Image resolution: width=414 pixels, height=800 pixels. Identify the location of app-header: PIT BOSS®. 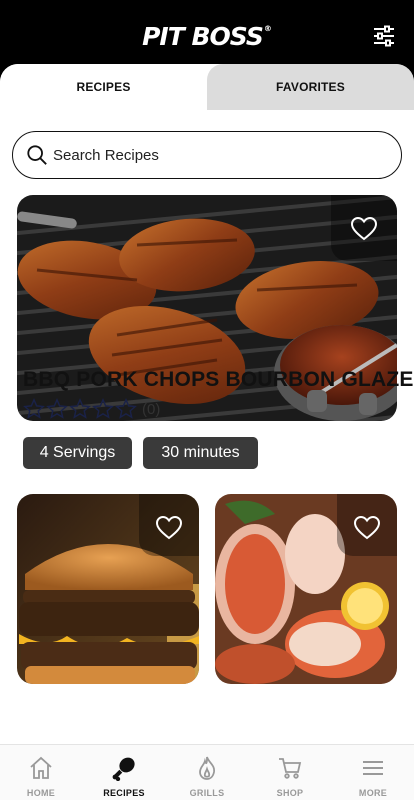
(207, 36).